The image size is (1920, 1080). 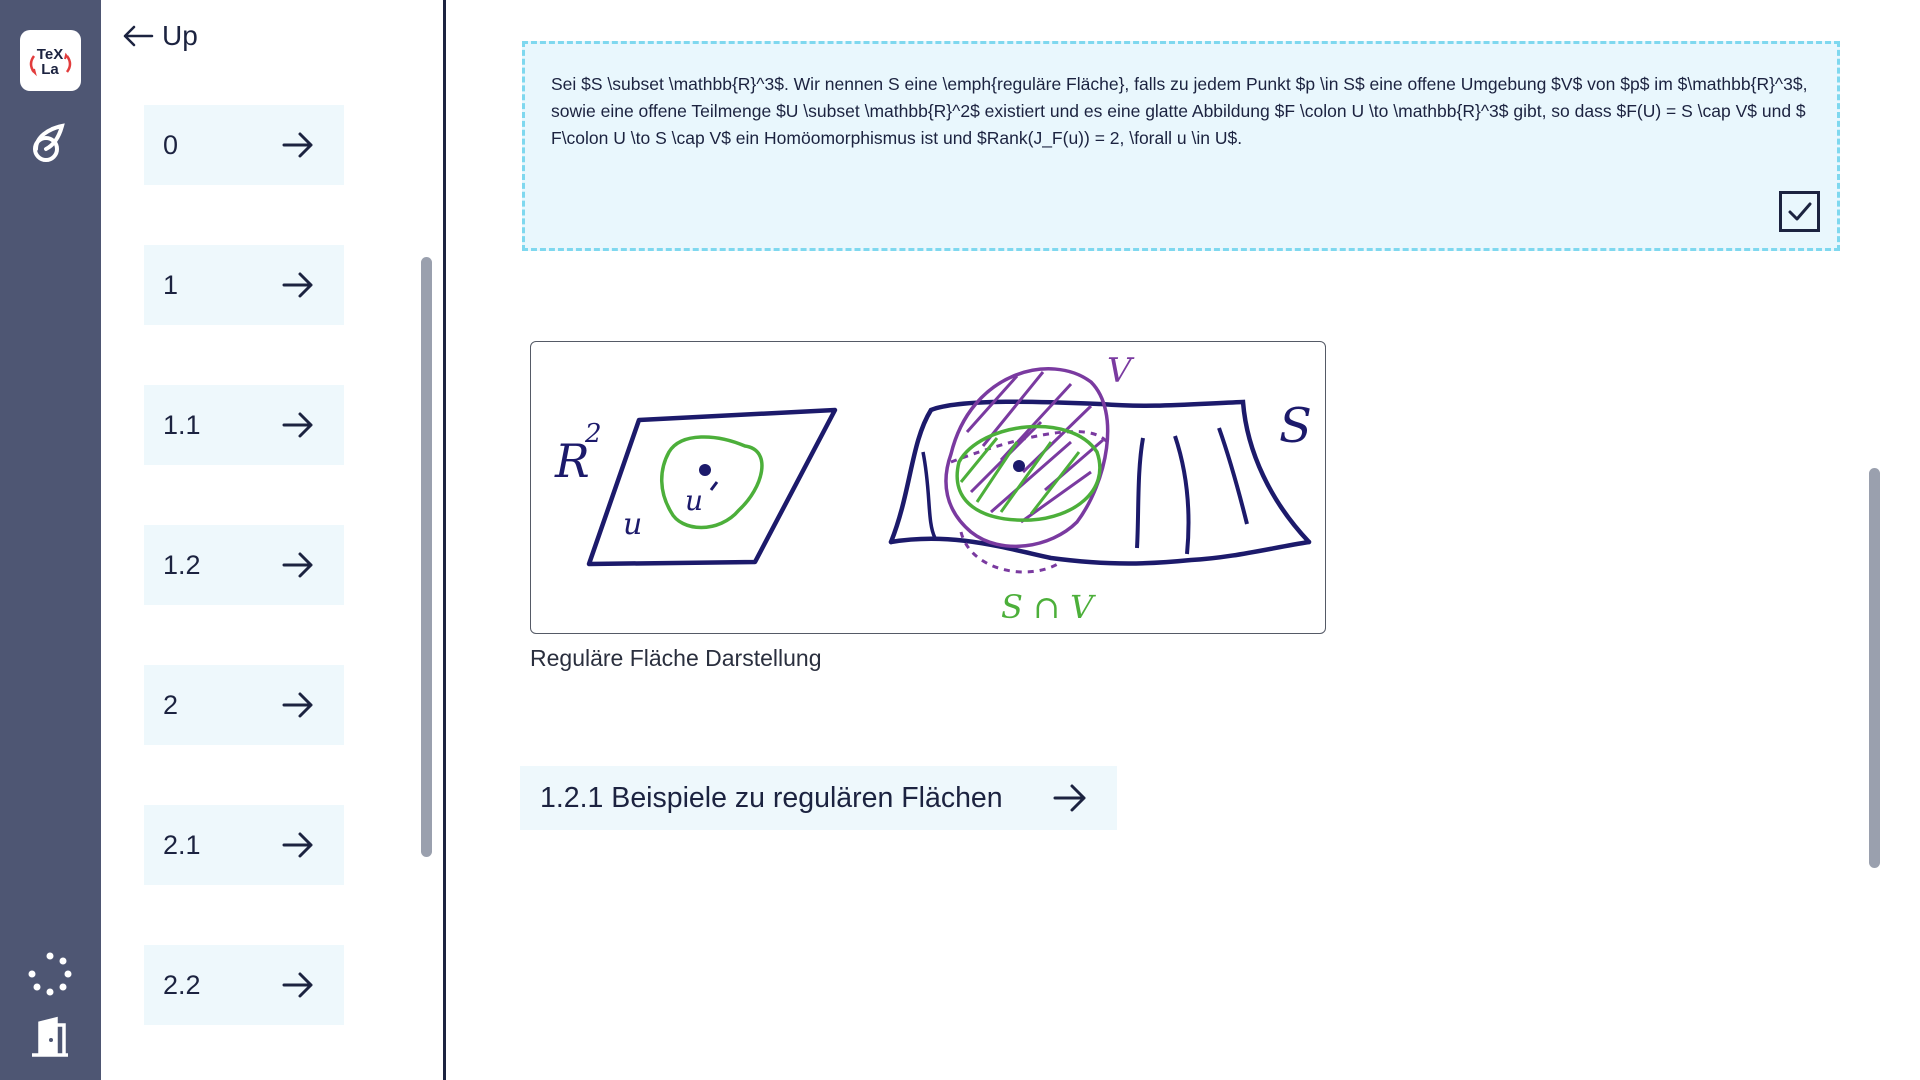 I want to click on figure-caption: Reguläre Fläche Darstellung, so click(x=676, y=658).